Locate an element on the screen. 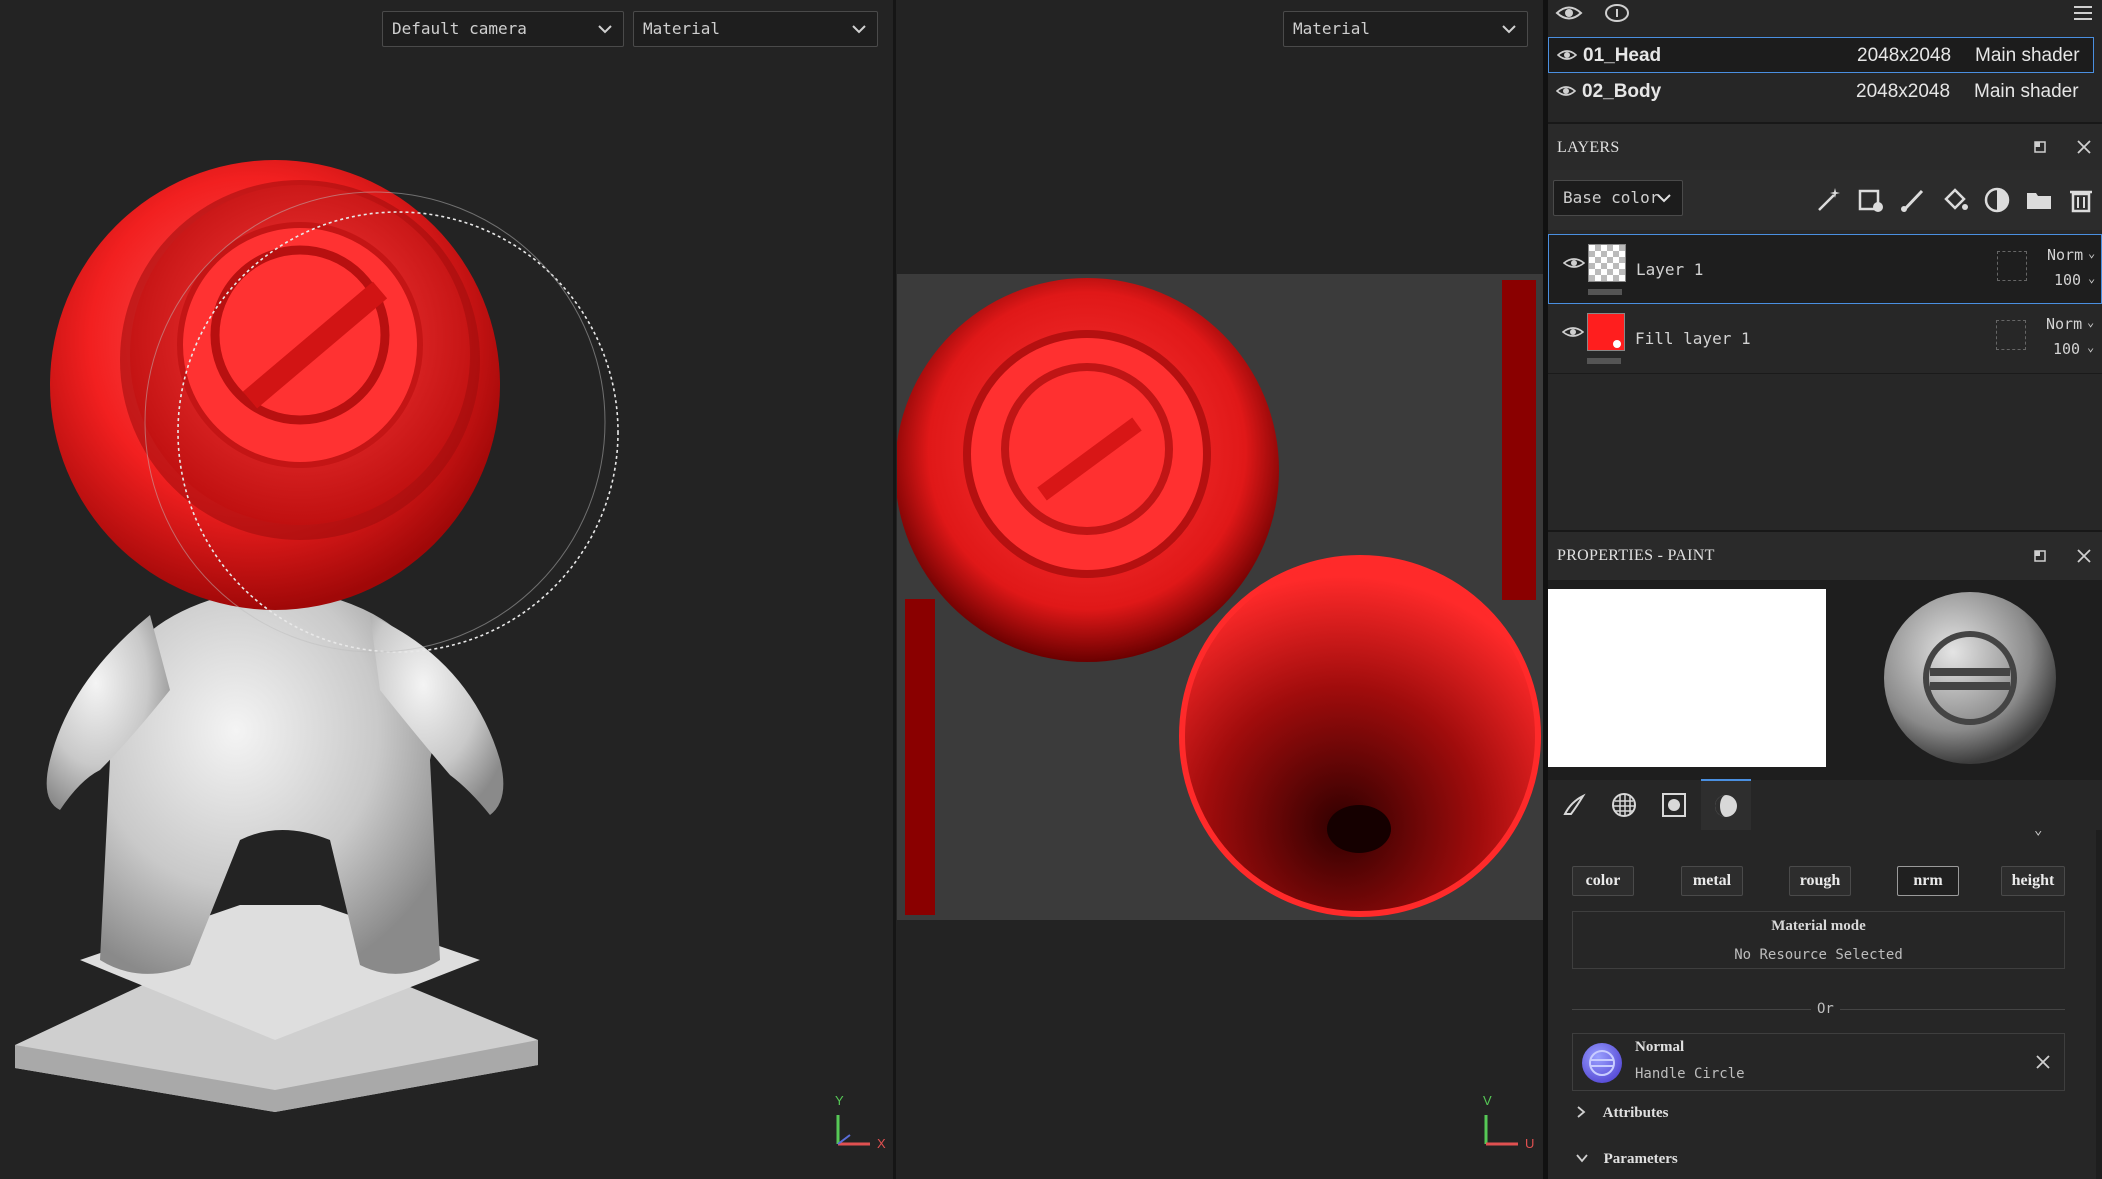 The height and width of the screenshot is (1179, 2102). alpha-tab-icon is located at coordinates (1624, 807).